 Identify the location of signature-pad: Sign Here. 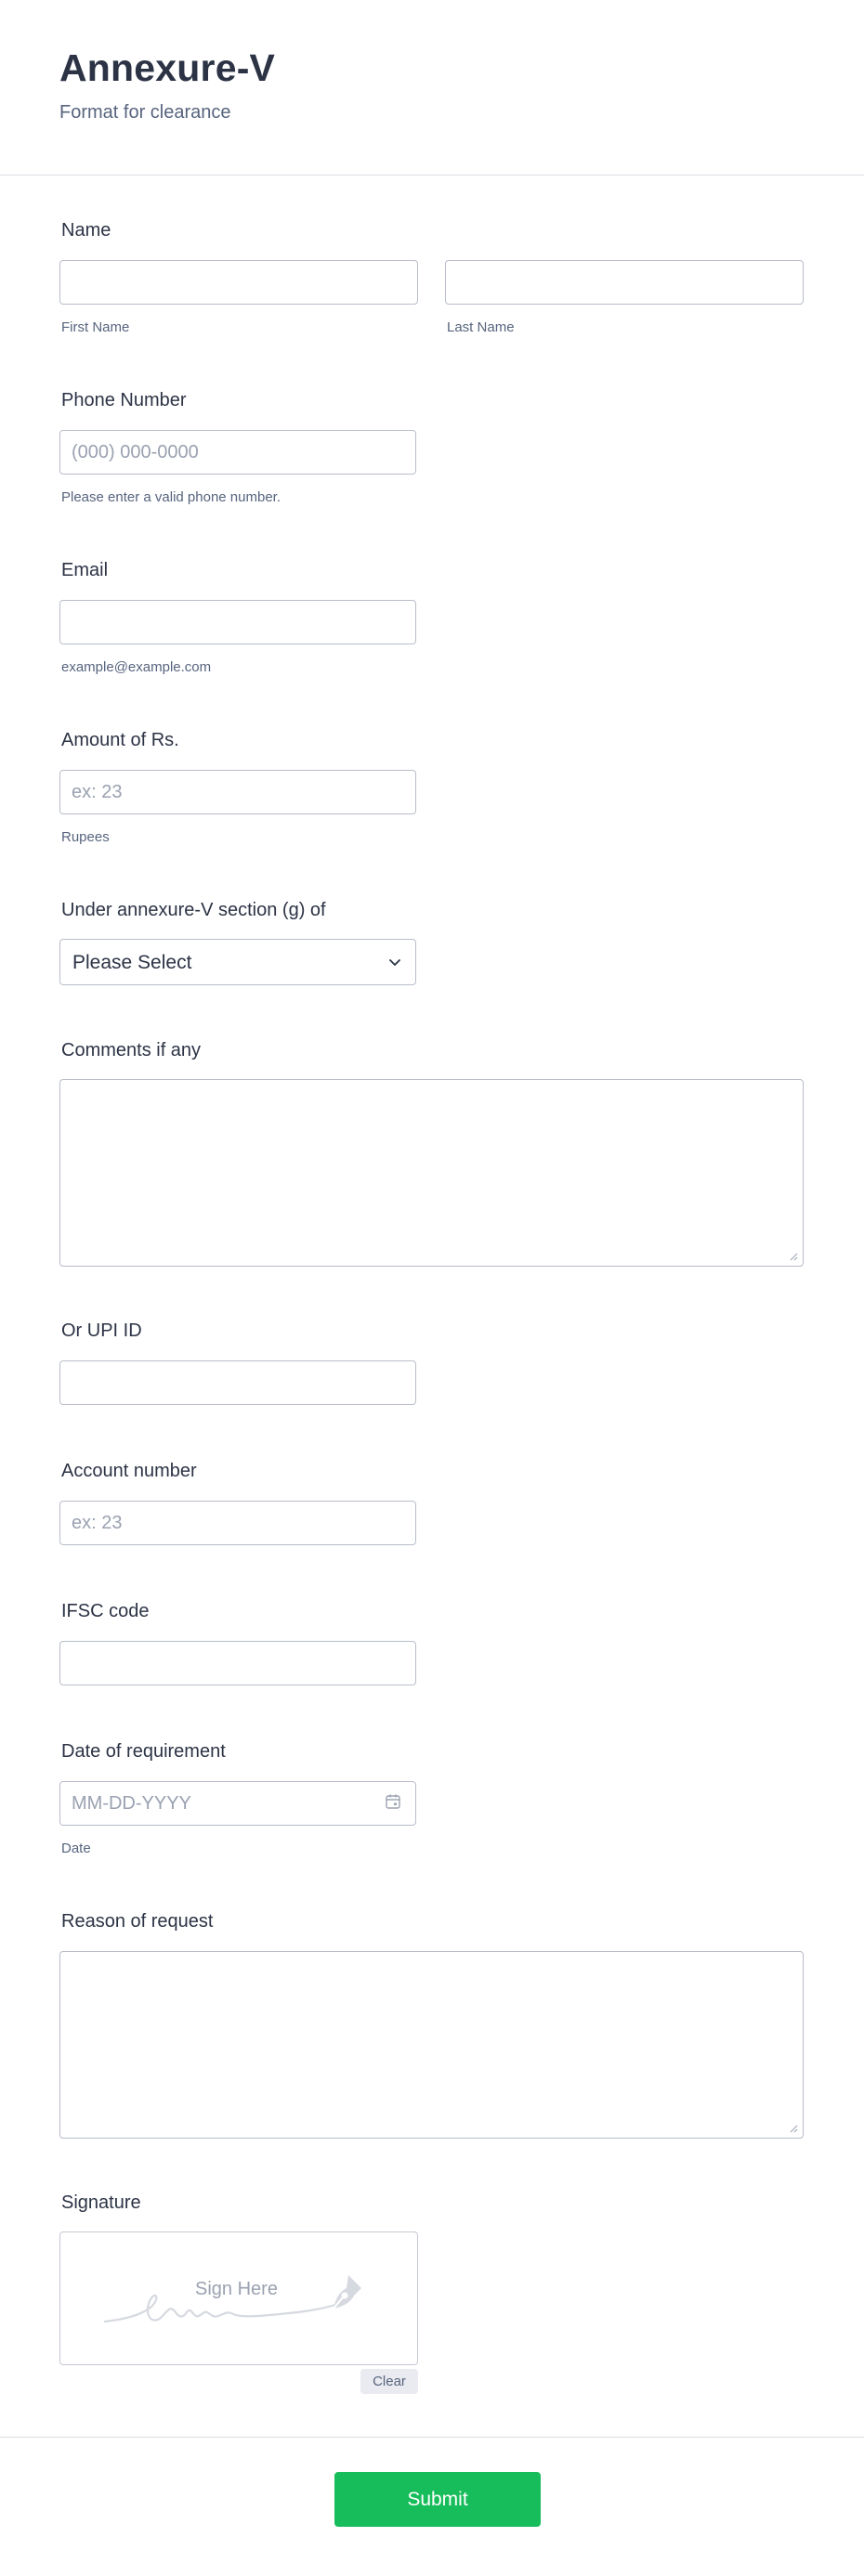
(238, 2298).